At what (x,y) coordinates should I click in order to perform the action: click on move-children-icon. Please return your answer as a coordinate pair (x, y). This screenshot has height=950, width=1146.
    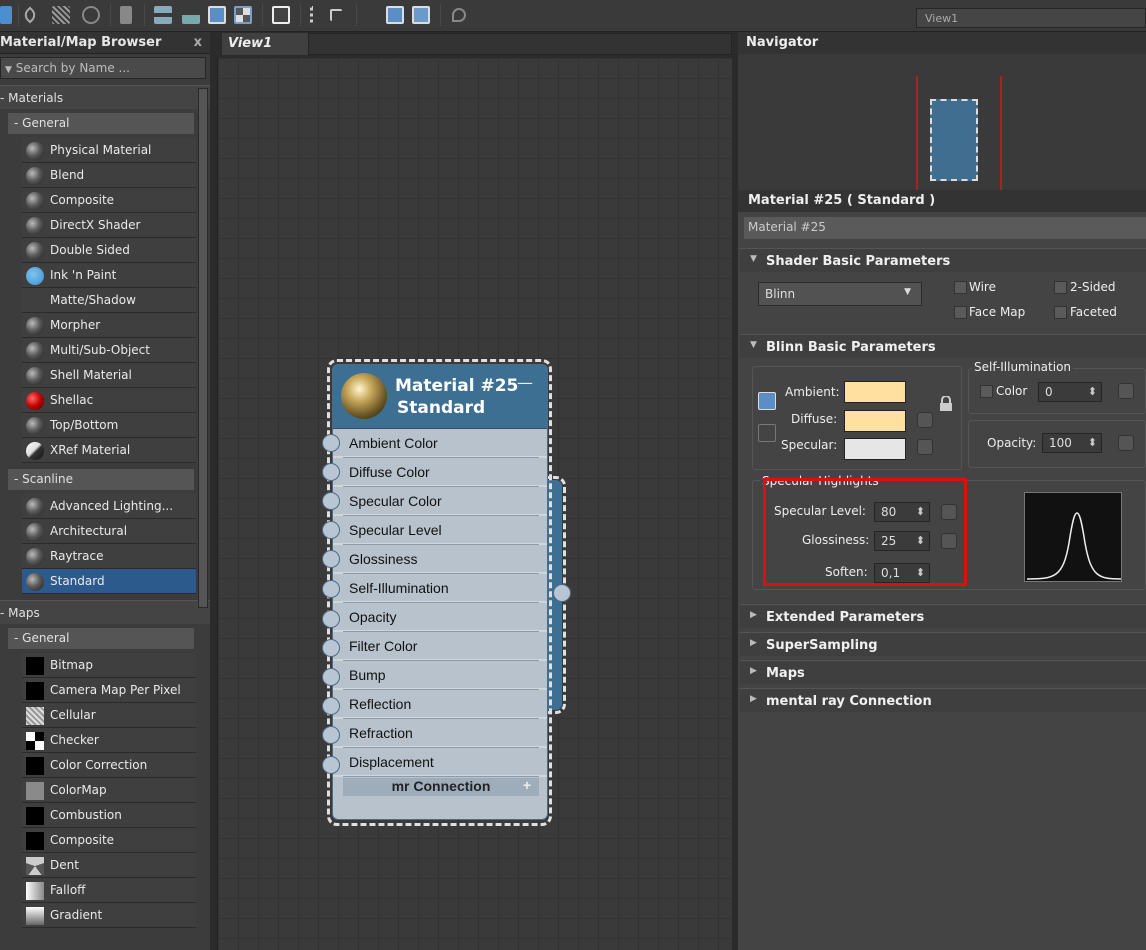
    Looking at the image, I should click on (163, 15).